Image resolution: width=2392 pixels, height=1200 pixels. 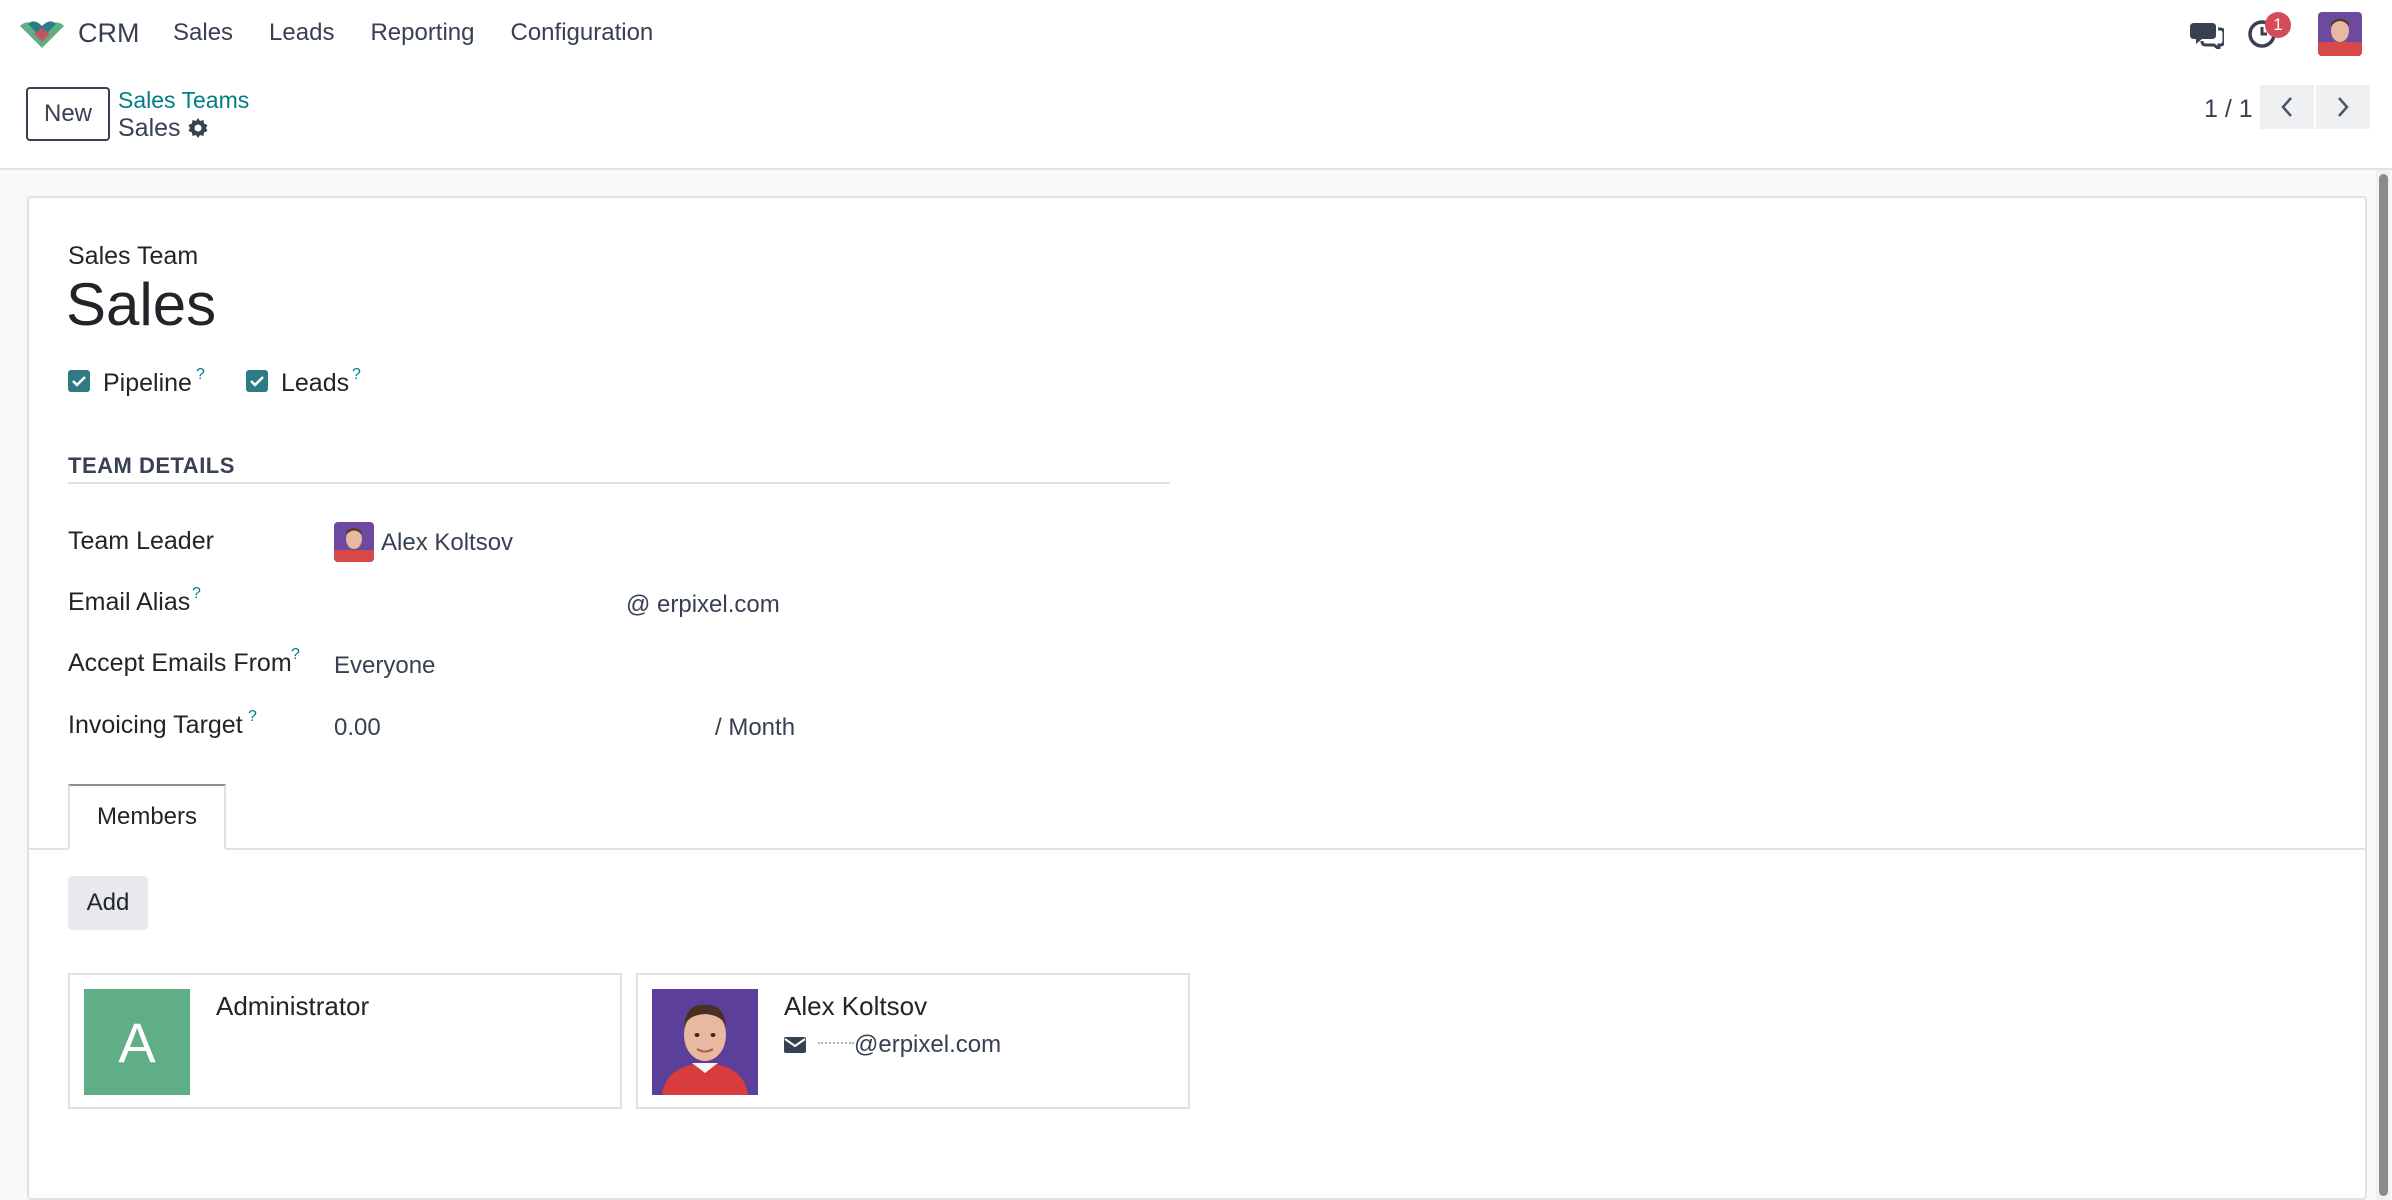 What do you see at coordinates (137, 1042) in the screenshot?
I see `avatar: A` at bounding box center [137, 1042].